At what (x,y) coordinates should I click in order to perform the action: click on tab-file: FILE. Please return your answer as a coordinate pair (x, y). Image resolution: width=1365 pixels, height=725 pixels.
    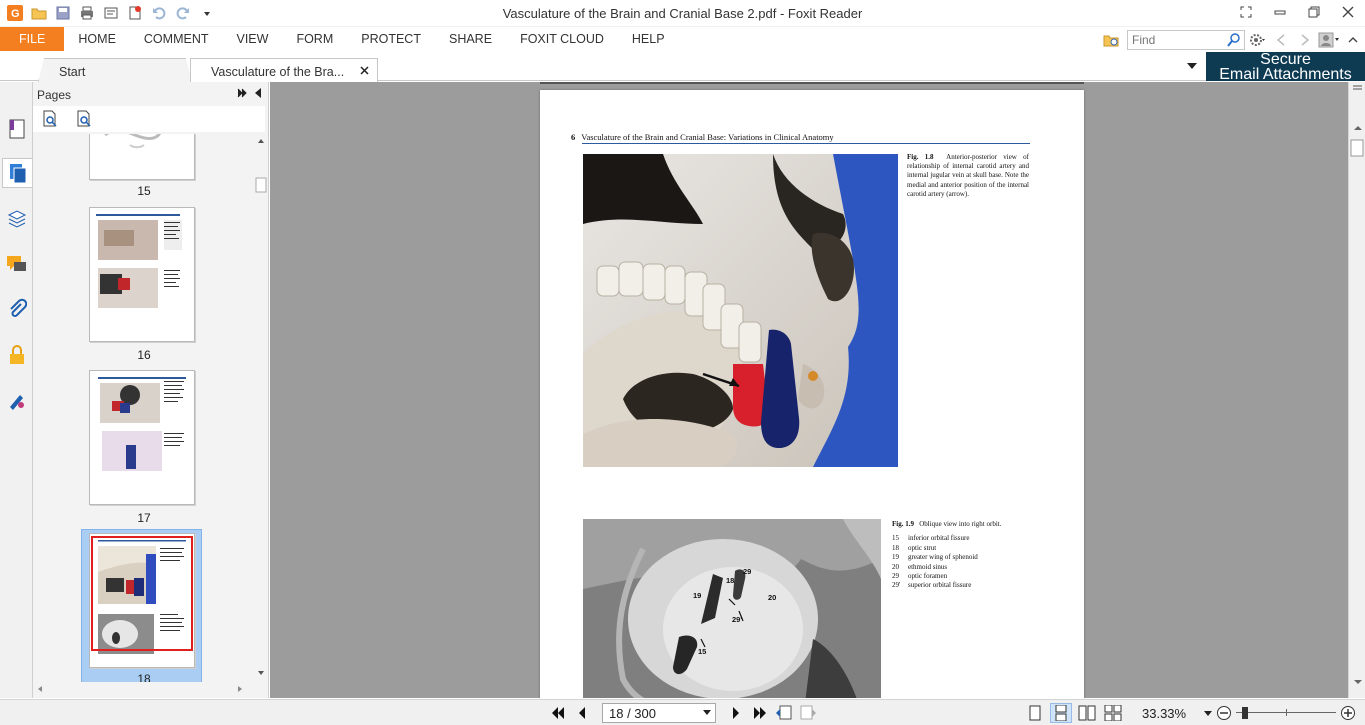
    Looking at the image, I should click on (32, 39).